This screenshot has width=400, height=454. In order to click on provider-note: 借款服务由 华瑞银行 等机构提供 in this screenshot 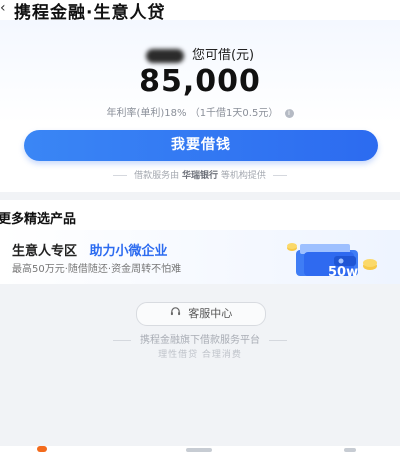, I will do `click(200, 174)`.